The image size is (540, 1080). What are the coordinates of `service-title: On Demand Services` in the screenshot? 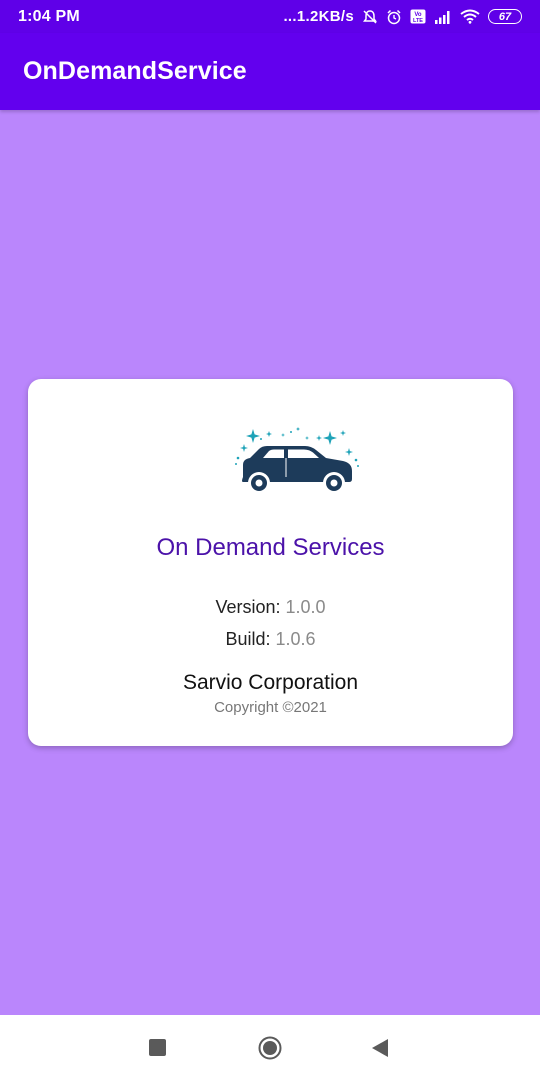 It's located at (270, 547).